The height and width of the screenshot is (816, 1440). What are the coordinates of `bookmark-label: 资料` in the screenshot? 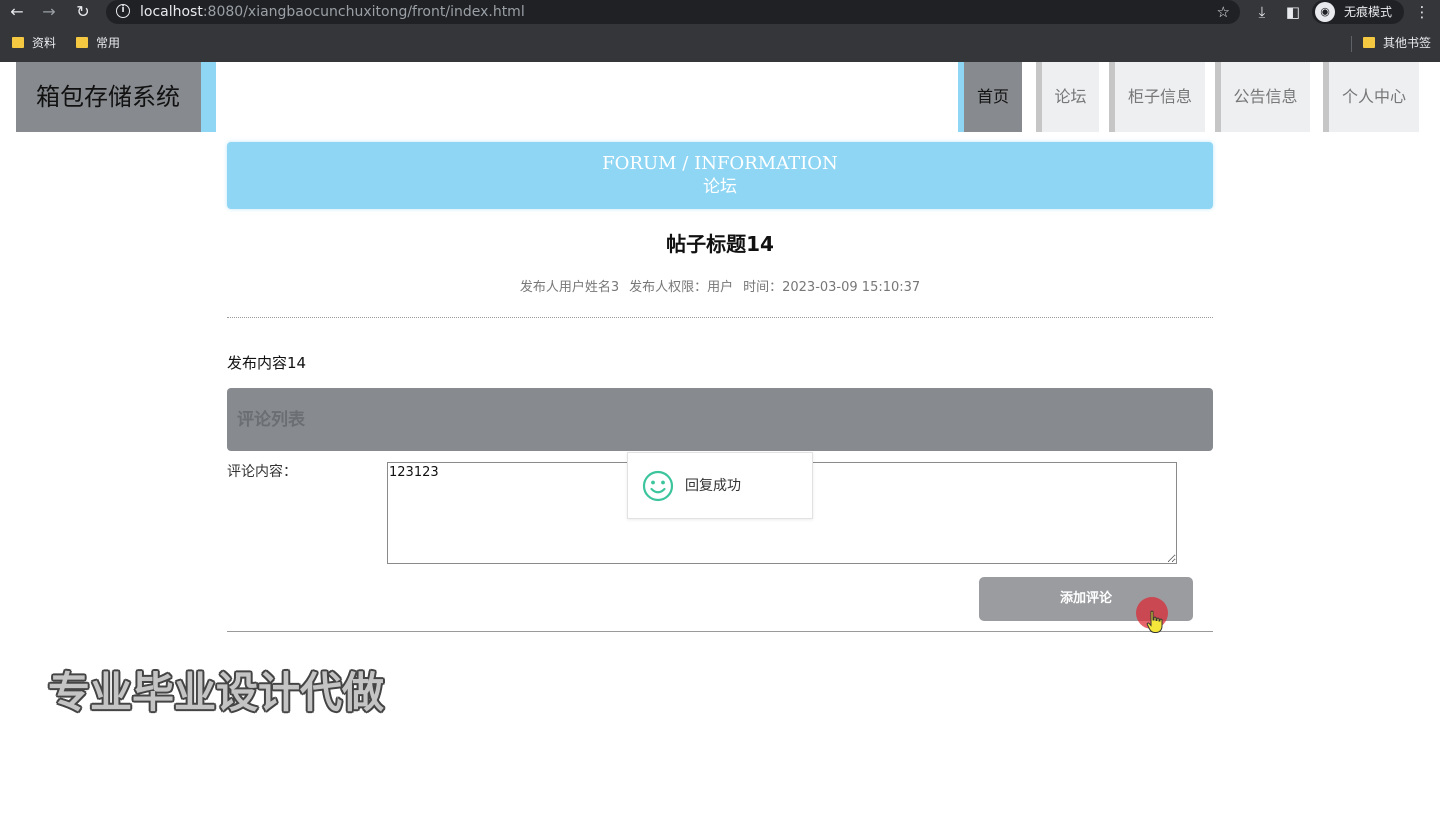 It's located at (44, 43).